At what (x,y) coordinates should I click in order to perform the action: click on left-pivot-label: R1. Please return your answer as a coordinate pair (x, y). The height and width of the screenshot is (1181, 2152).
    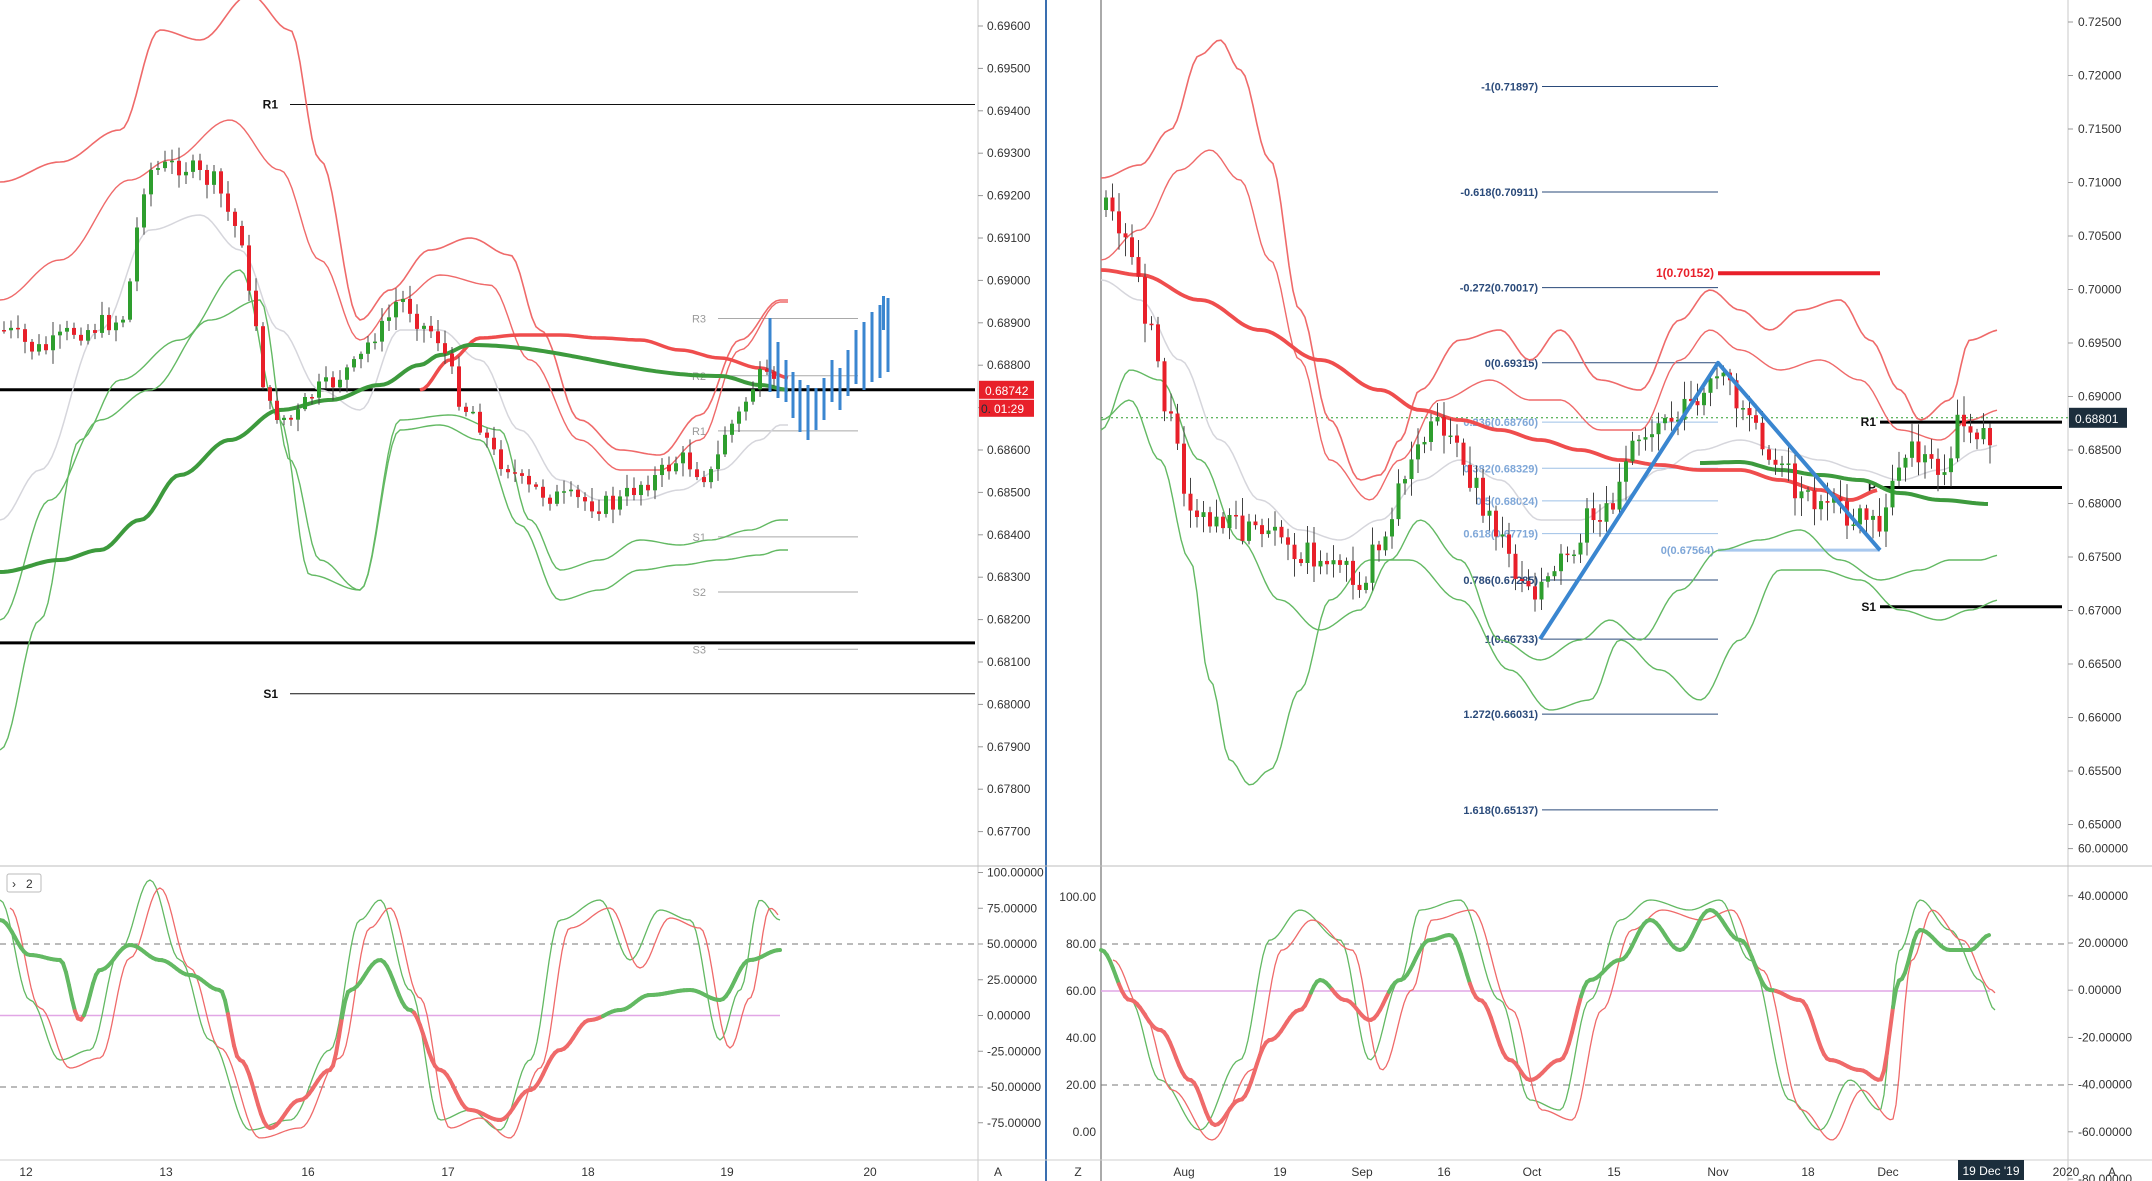
    Looking at the image, I should click on (699, 432).